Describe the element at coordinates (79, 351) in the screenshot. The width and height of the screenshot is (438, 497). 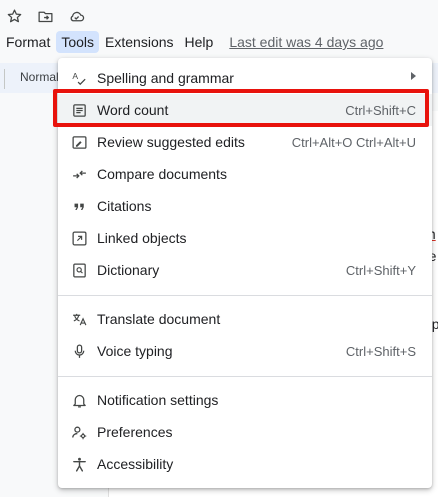
I see `microphone-icon` at that location.